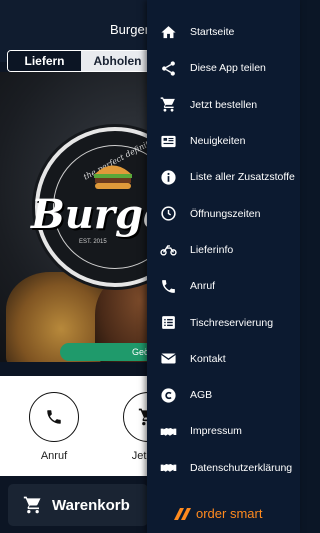 The width and height of the screenshot is (320, 533). I want to click on delivery-mode-toggle: Liefern Abholen, so click(81, 61).